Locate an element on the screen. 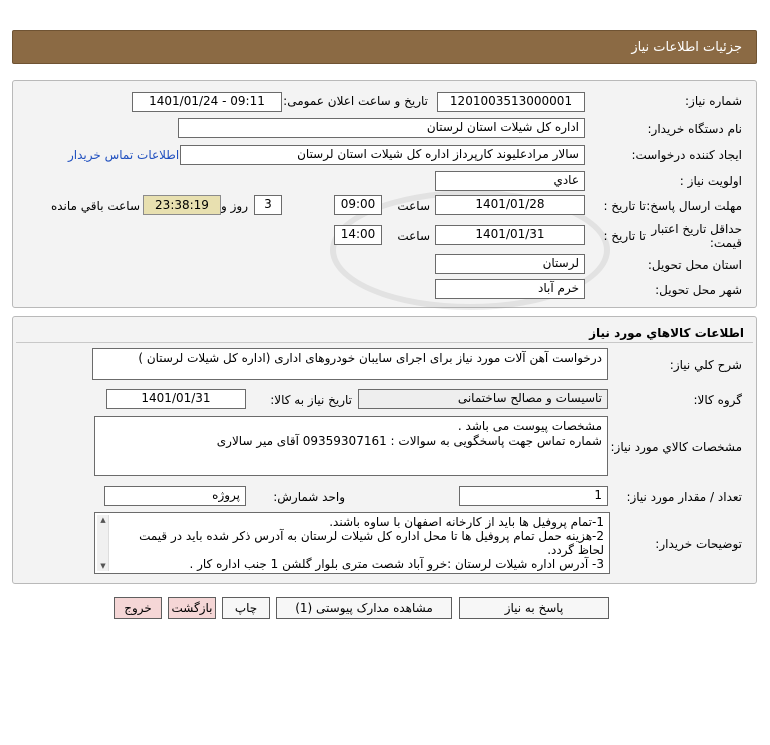 The image size is (770, 745). city-label: شهر محل تحویل: is located at coordinates (698, 290).